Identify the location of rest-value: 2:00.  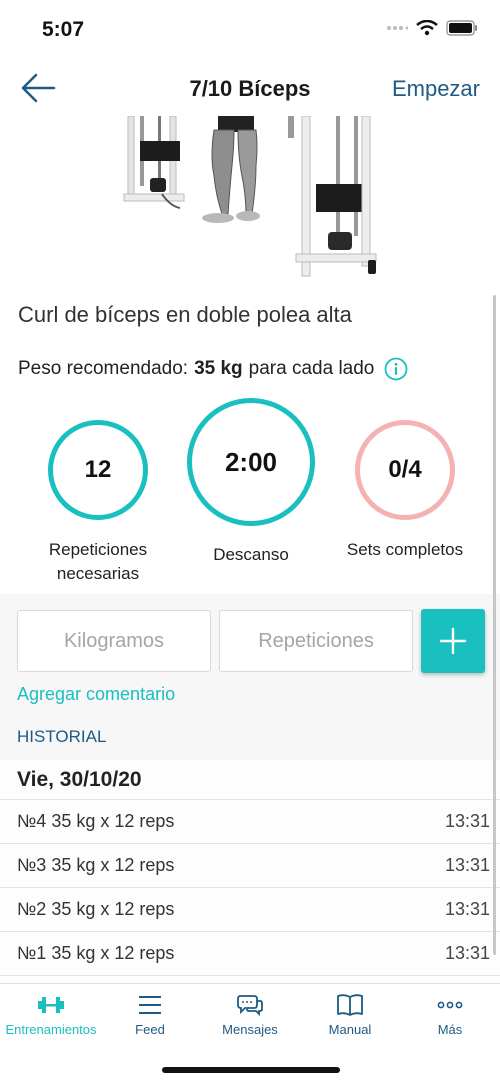
(251, 461).